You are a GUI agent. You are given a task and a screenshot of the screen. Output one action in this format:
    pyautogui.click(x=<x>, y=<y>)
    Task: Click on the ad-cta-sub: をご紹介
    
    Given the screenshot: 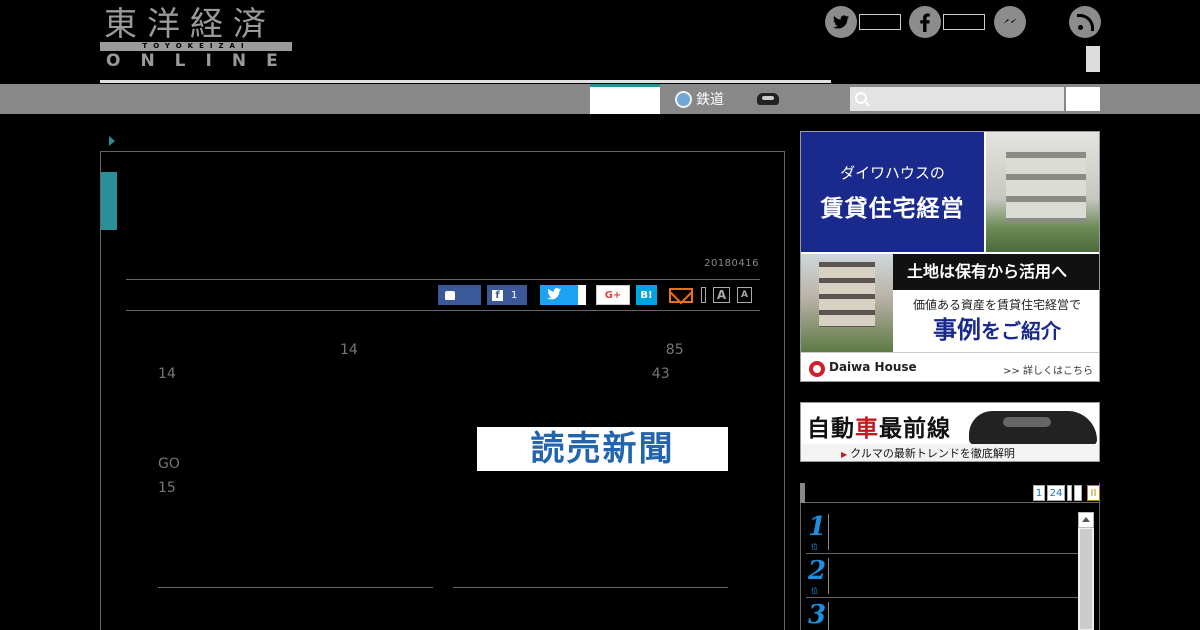 What is the action you would take?
    pyautogui.click(x=1021, y=331)
    